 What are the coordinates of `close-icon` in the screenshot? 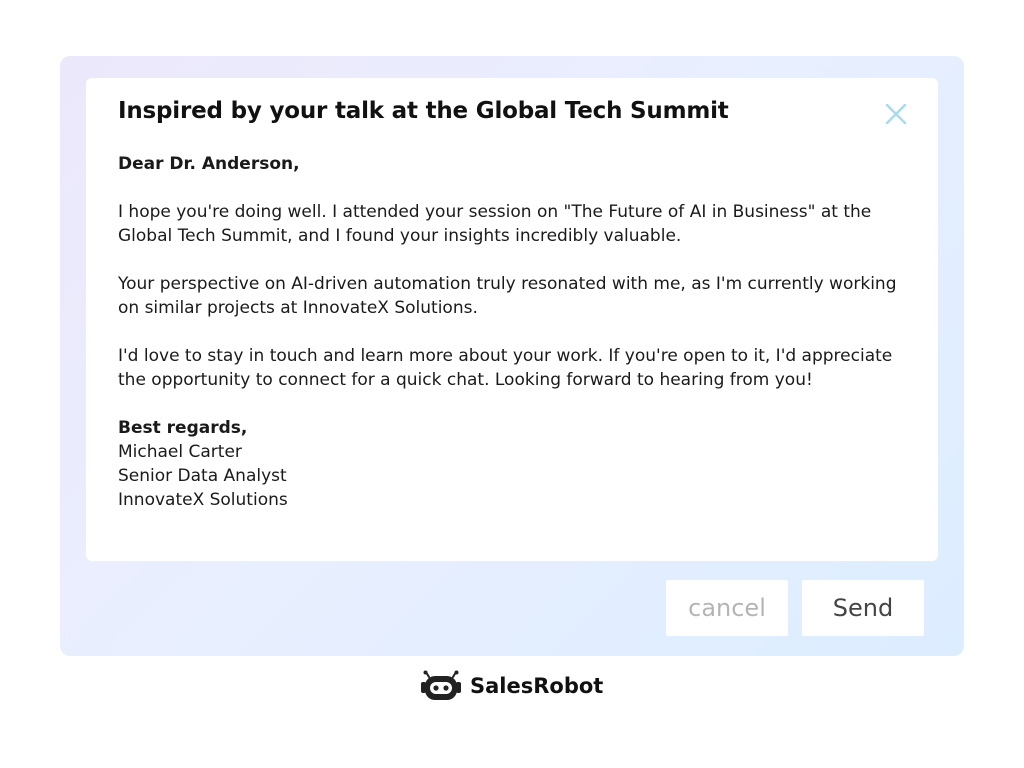 It's located at (896, 114).